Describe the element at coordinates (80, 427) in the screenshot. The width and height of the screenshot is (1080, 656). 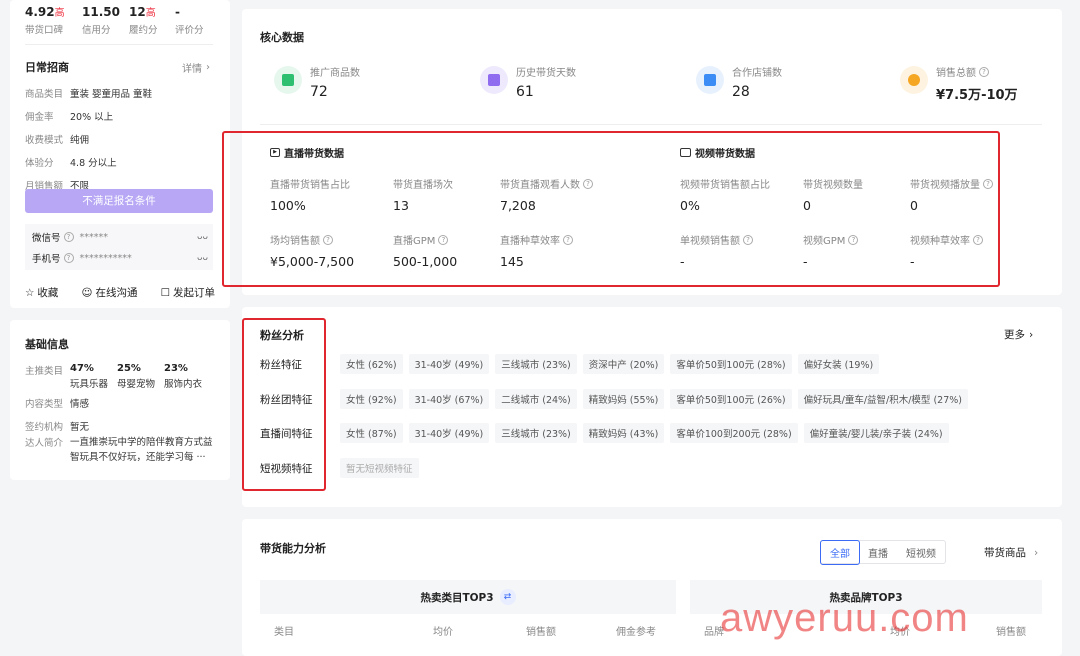
I see `kv-value: 暂无` at that location.